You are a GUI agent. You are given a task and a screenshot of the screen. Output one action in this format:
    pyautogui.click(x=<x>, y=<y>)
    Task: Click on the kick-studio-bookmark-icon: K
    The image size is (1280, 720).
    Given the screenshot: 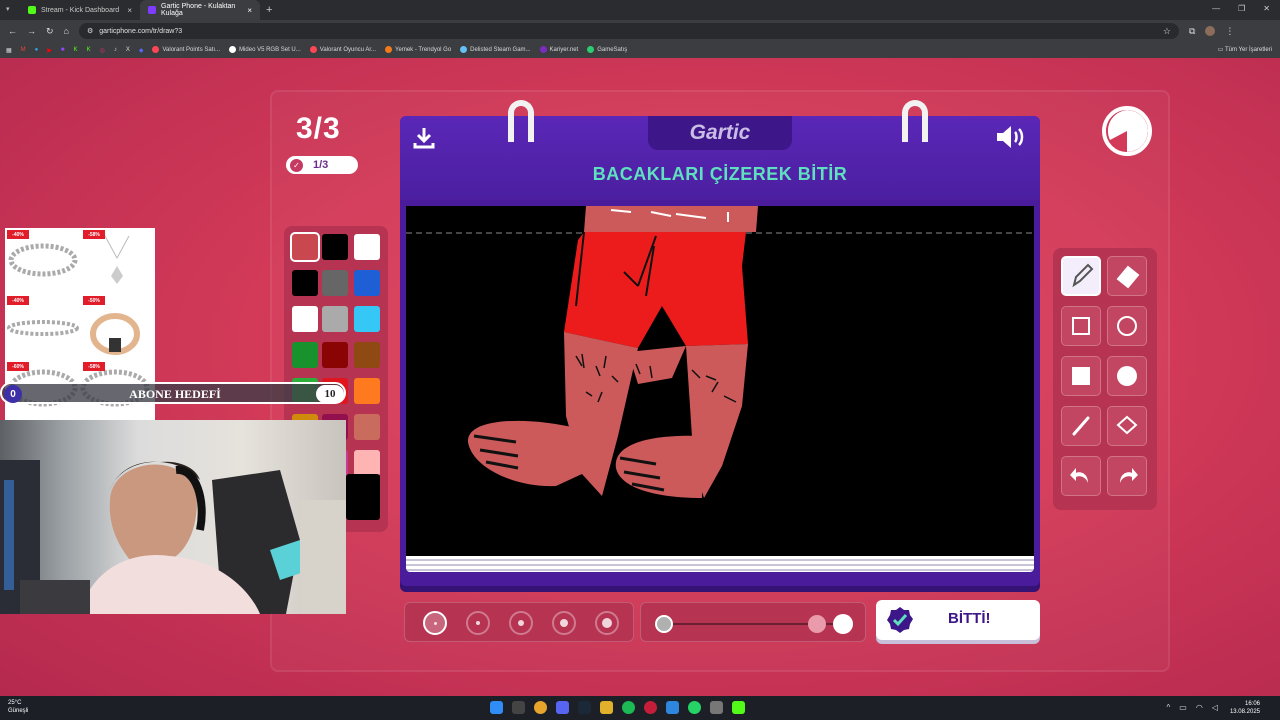 What is the action you would take?
    pyautogui.click(x=89, y=50)
    